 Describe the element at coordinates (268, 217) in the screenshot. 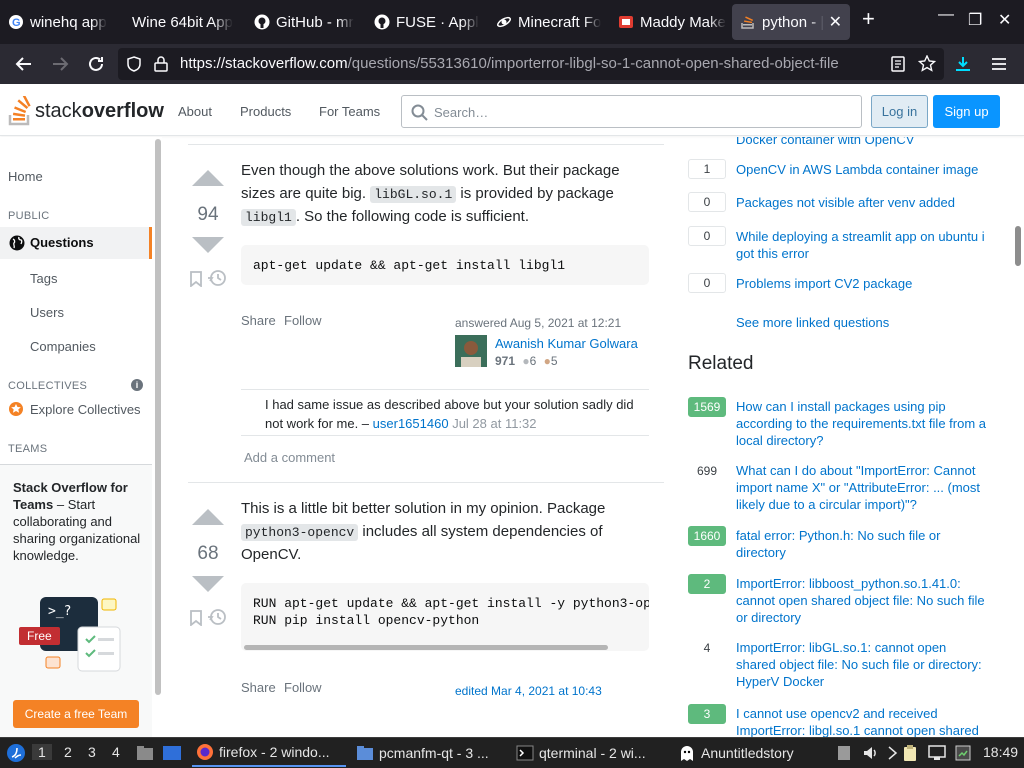

I see `inline-code: libgl1` at that location.